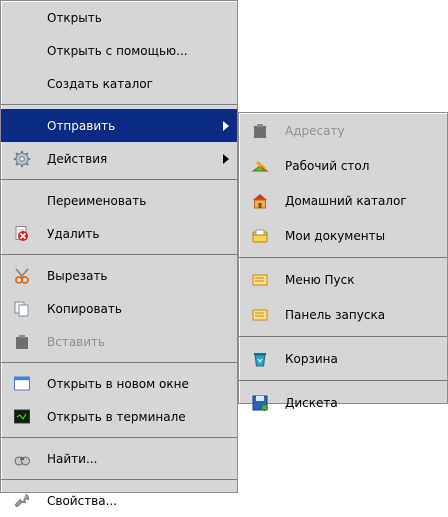 The image size is (448, 517). Describe the element at coordinates (119, 233) in the screenshot. I see `menu-item-delete: Удалить` at that location.